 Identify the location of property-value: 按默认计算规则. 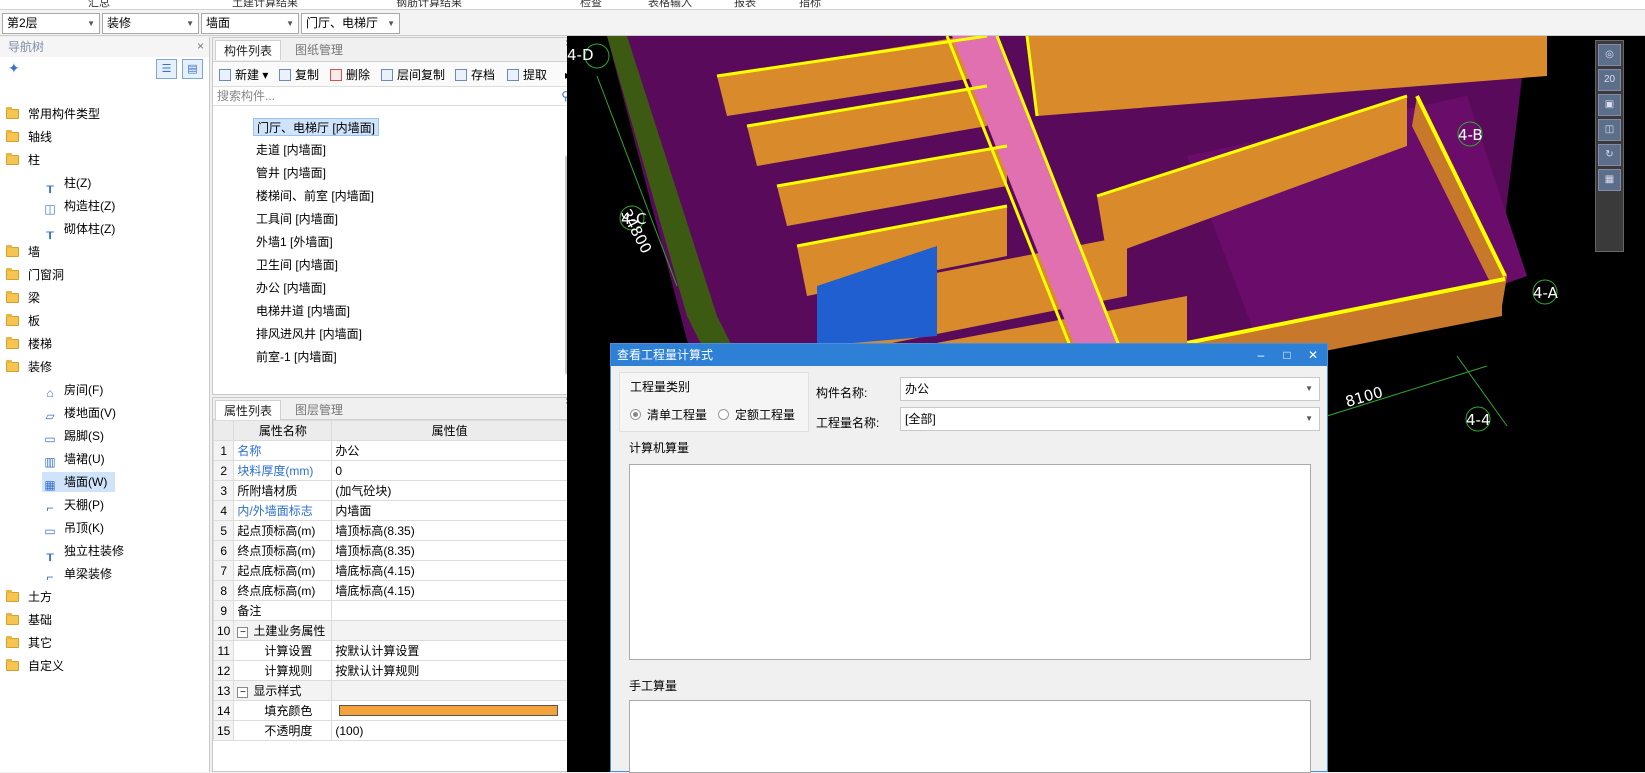
(449, 670).